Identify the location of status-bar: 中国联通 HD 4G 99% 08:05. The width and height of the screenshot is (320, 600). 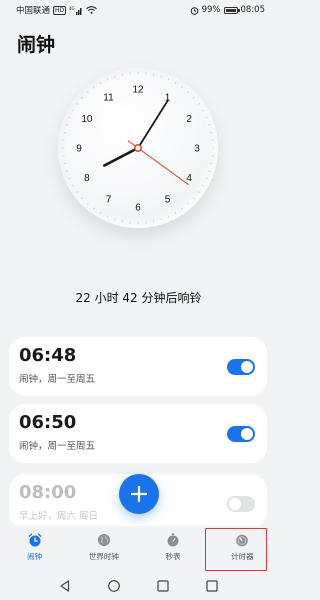
(138, 10).